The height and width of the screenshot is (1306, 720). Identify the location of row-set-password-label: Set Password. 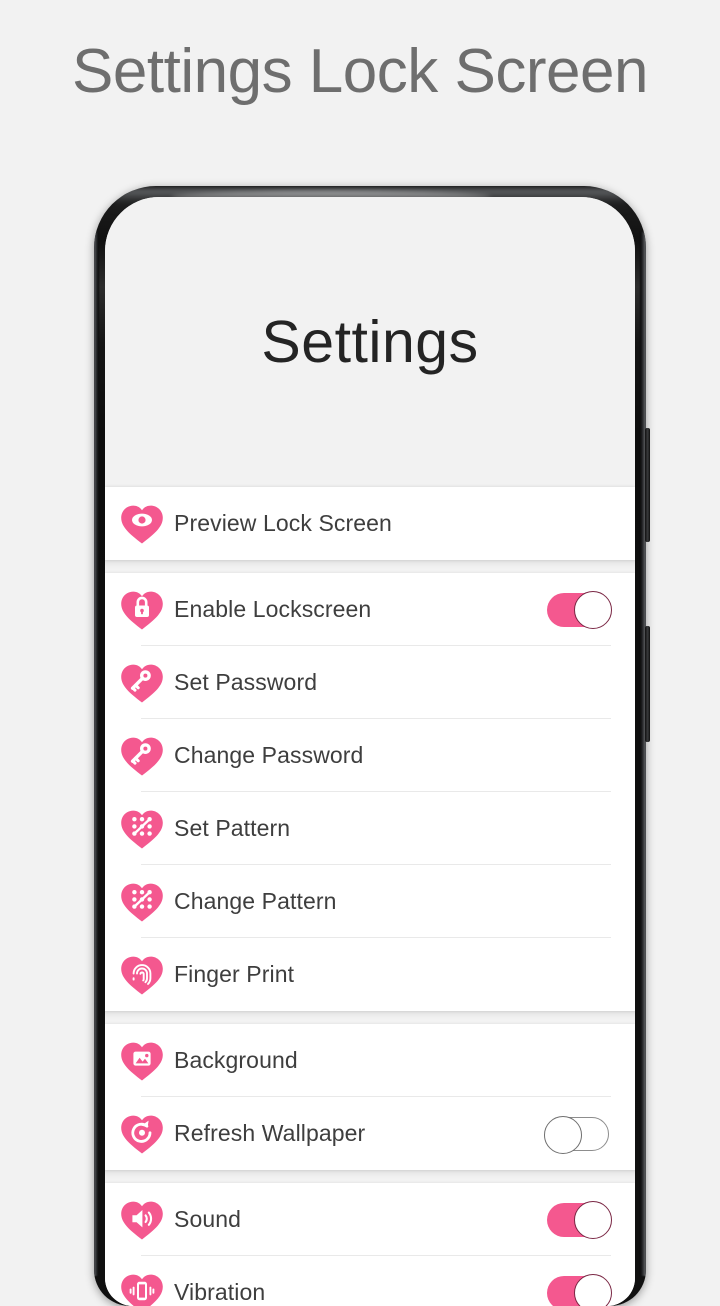
(391, 682).